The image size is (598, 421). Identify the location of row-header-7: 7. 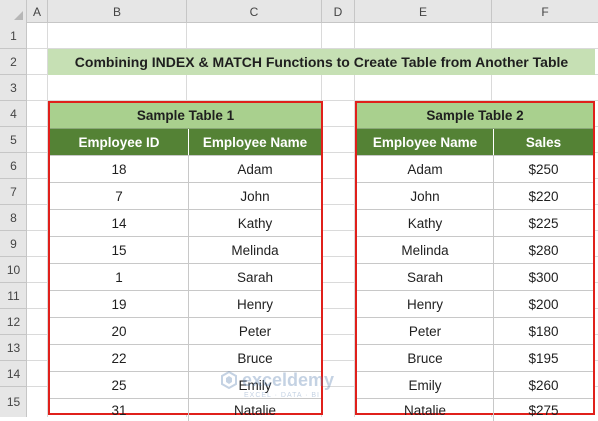
(13, 192).